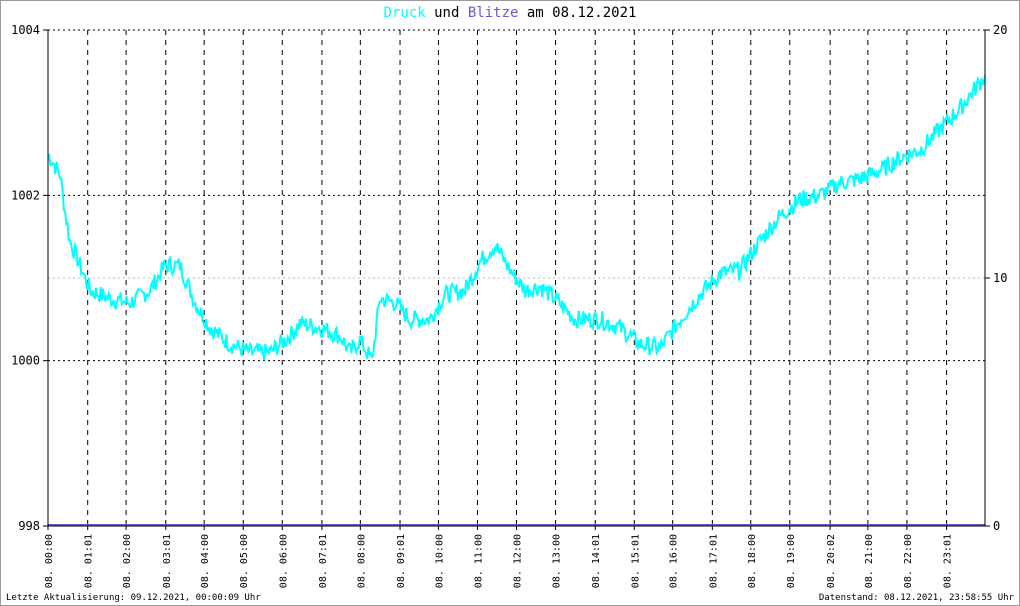  Describe the element at coordinates (127, 561) in the screenshot. I see `x-tick-label: 08. 02:00` at that location.